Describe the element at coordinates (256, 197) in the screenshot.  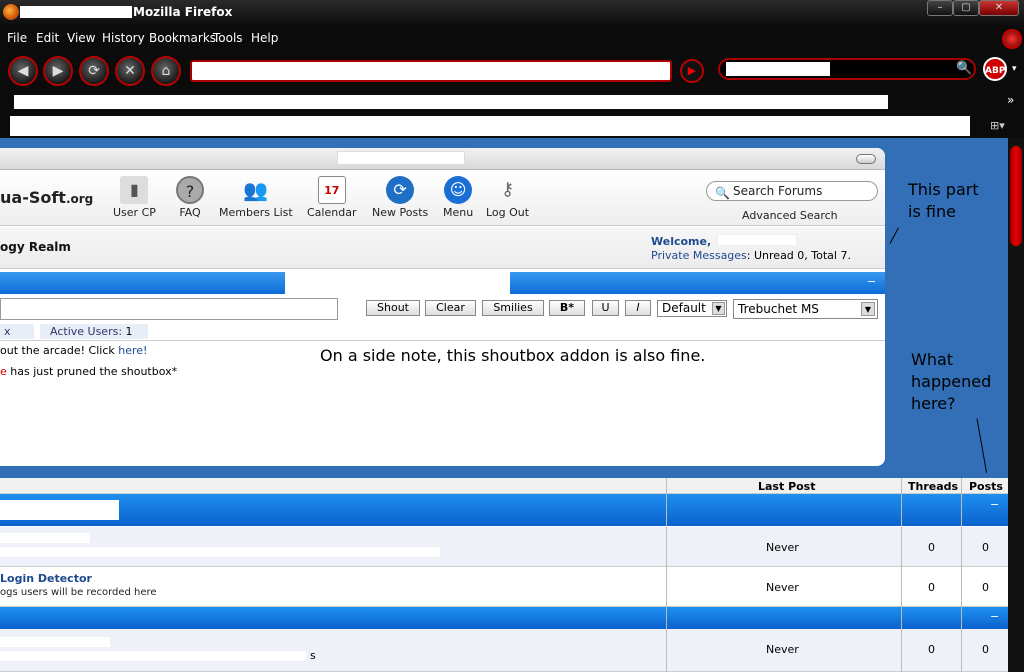
I see `nav-members-list: 👥 Members List` at that location.